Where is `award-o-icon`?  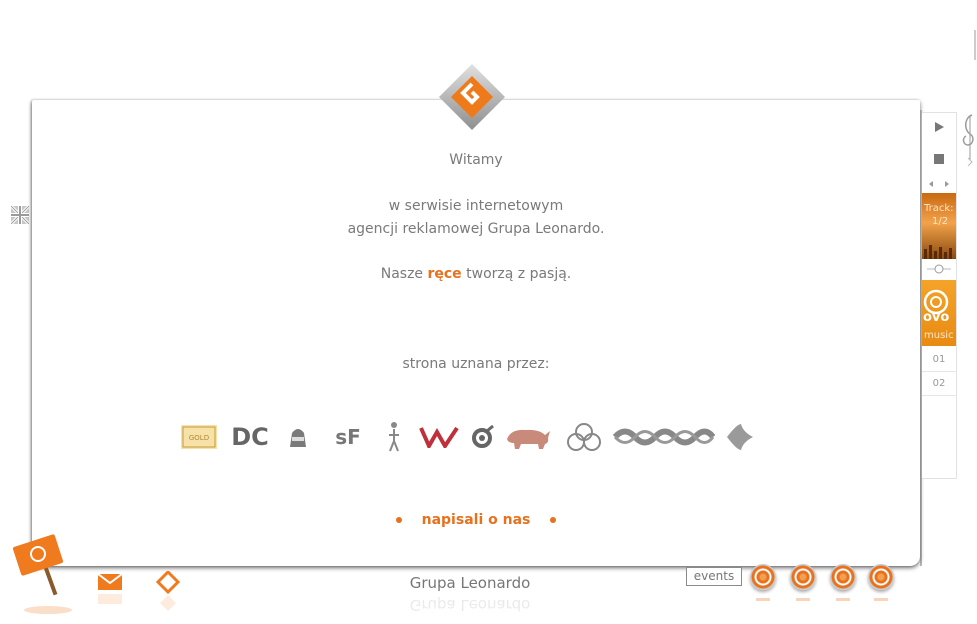
award-o-icon is located at coordinates (483, 437).